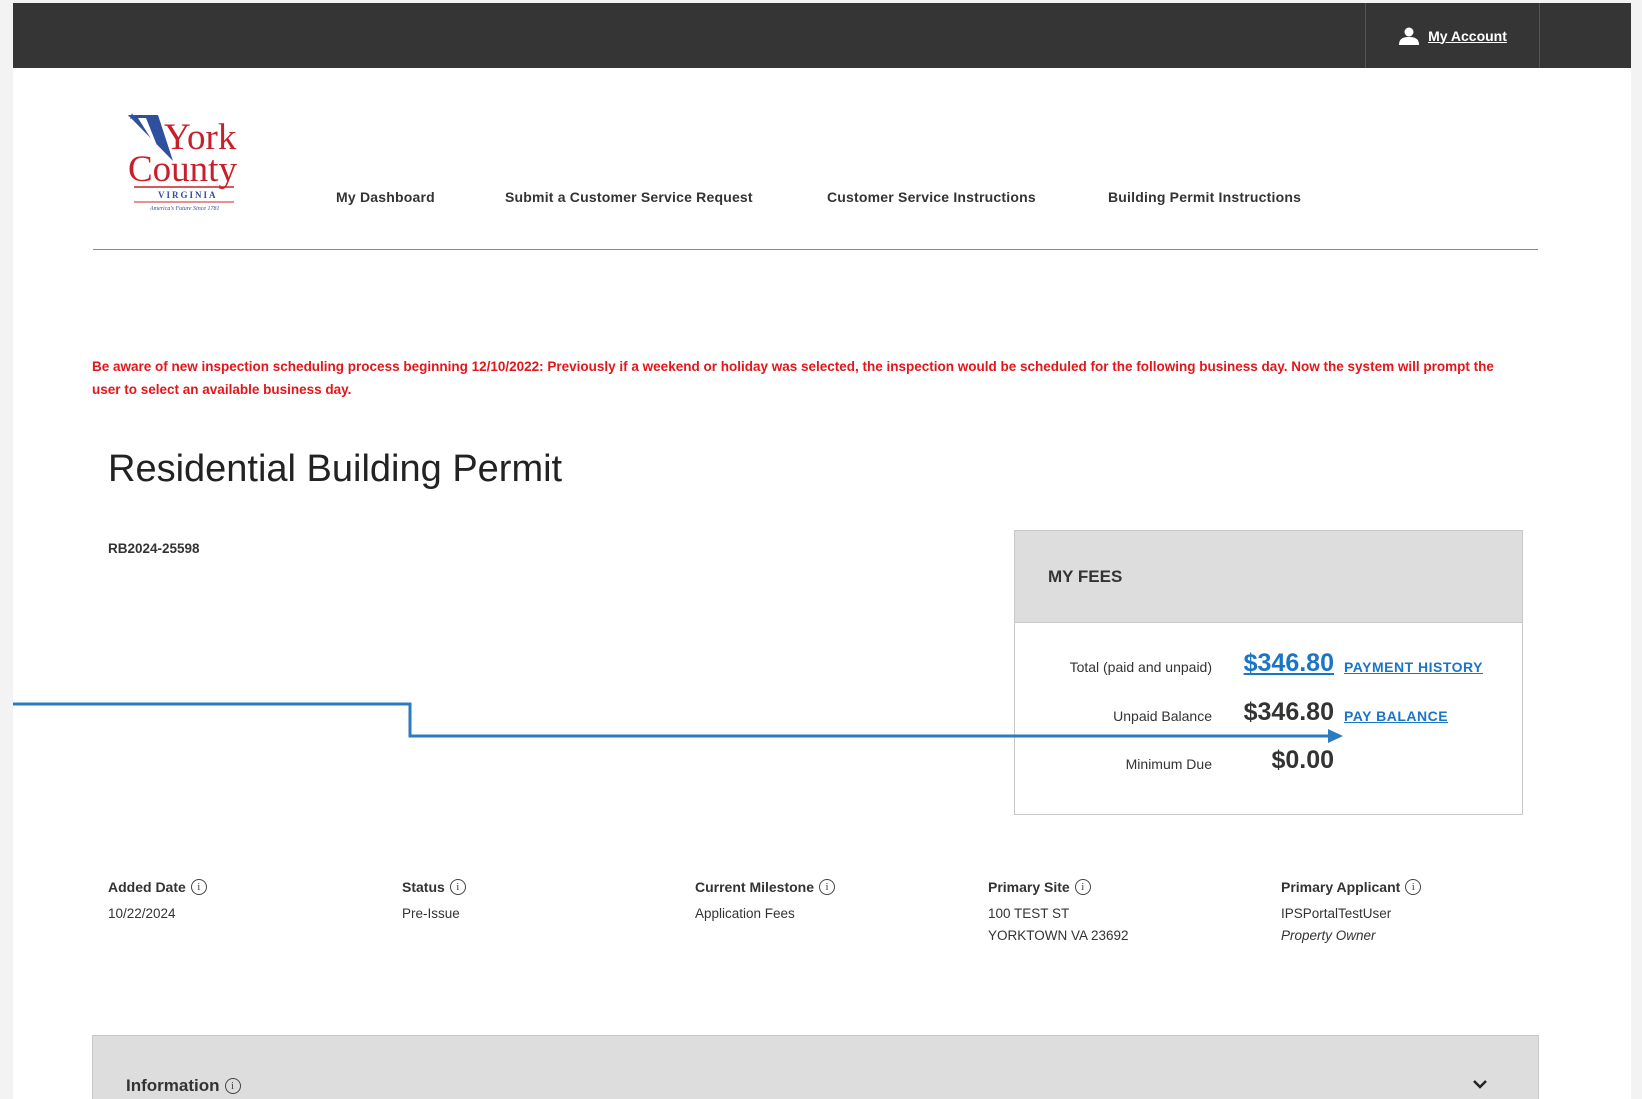 The height and width of the screenshot is (1099, 1642). I want to click on header-divider, so click(815, 249).